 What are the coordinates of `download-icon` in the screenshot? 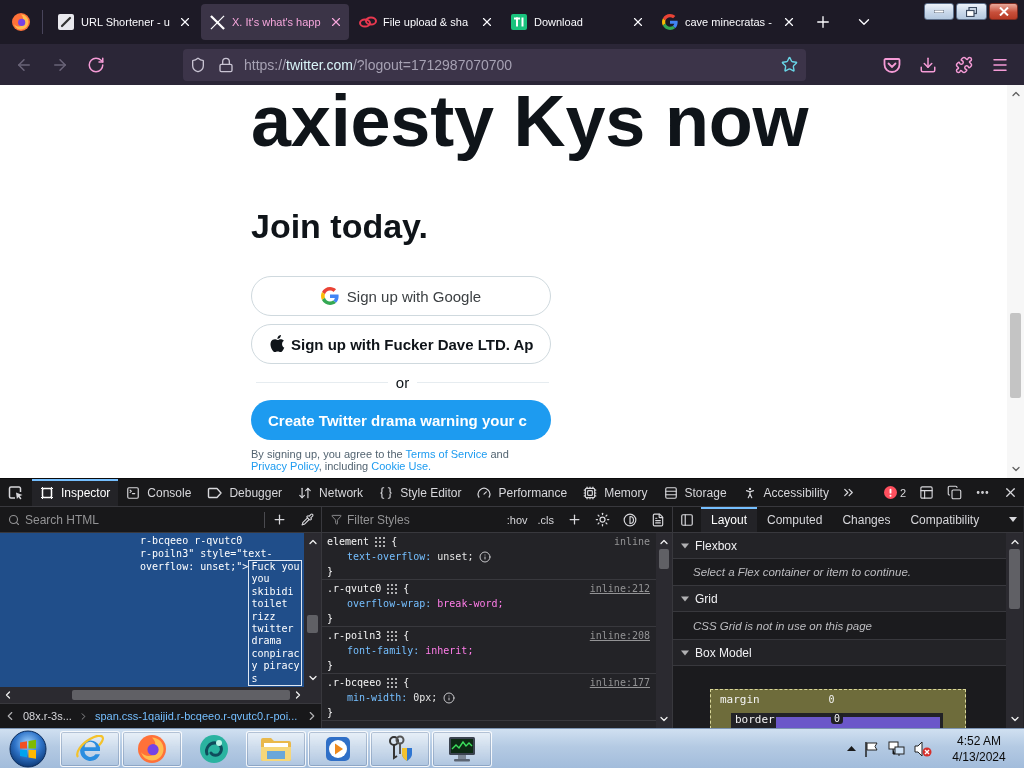 It's located at (928, 64).